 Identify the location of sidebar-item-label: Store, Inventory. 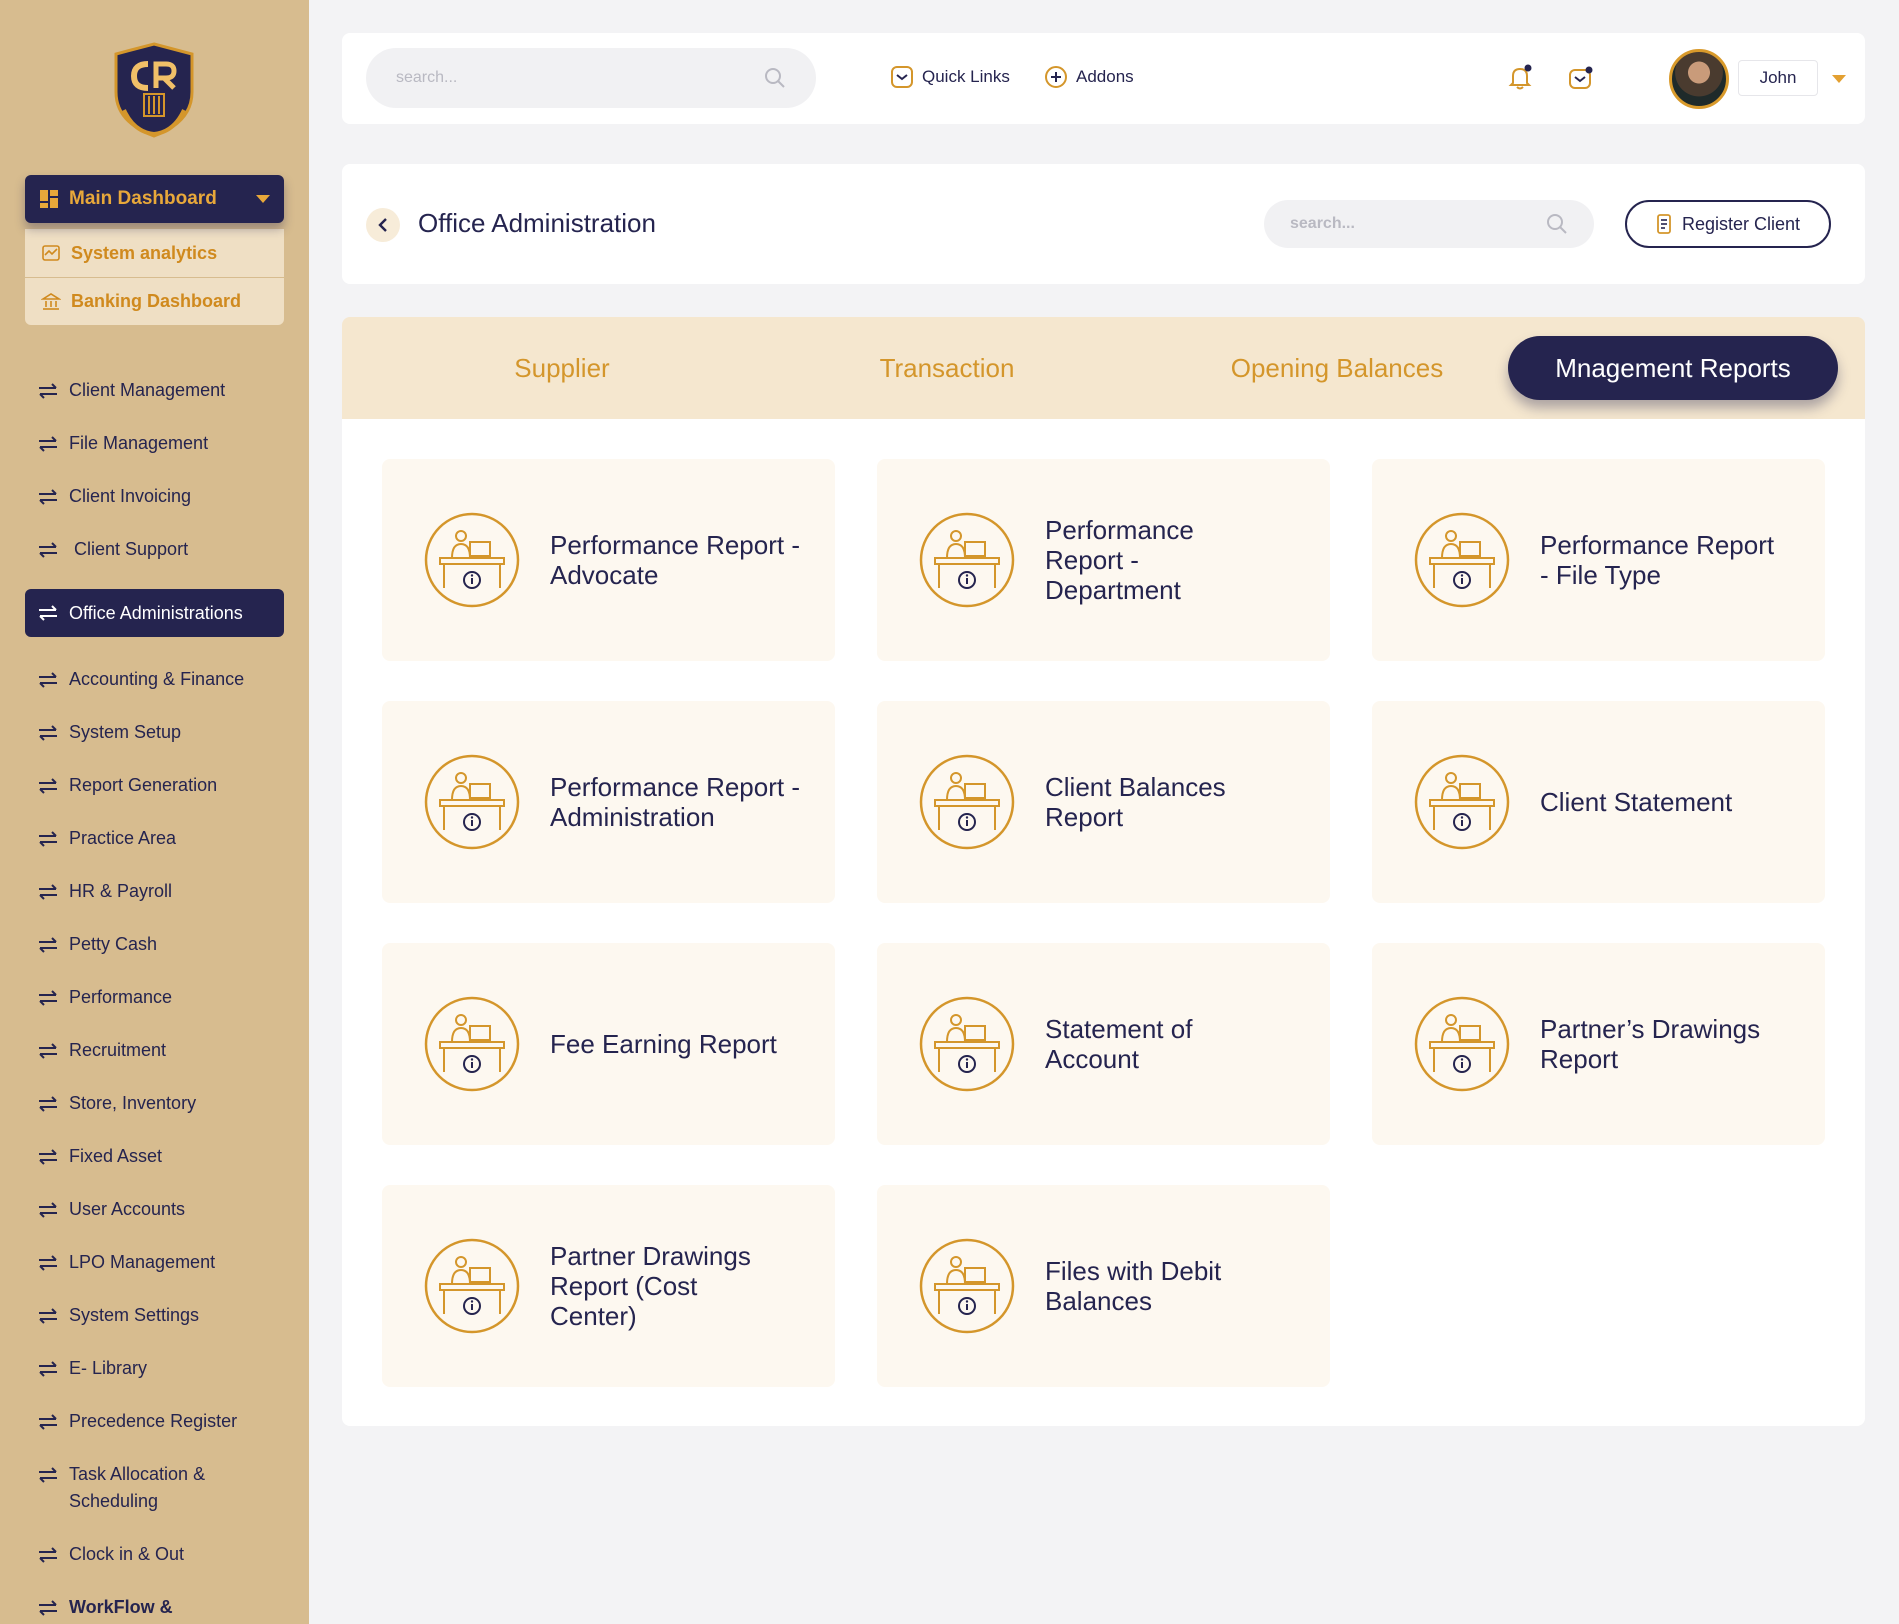
(133, 1103).